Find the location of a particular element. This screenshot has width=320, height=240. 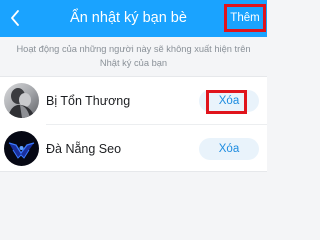

page-title: Ẩn nhật ký bạn bè is located at coordinates (128, 18).